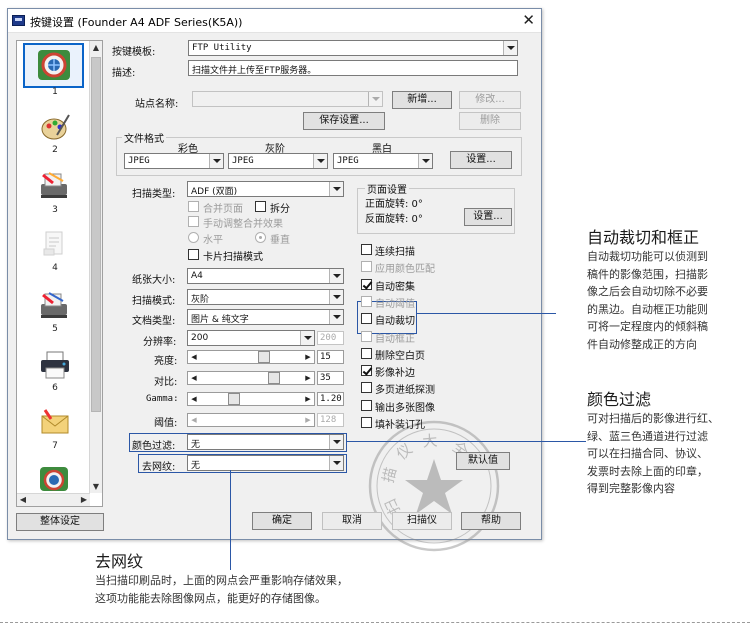 The height and width of the screenshot is (635, 750). Describe the element at coordinates (196, 445) in the screenshot. I see `color-filter-value: 无` at that location.